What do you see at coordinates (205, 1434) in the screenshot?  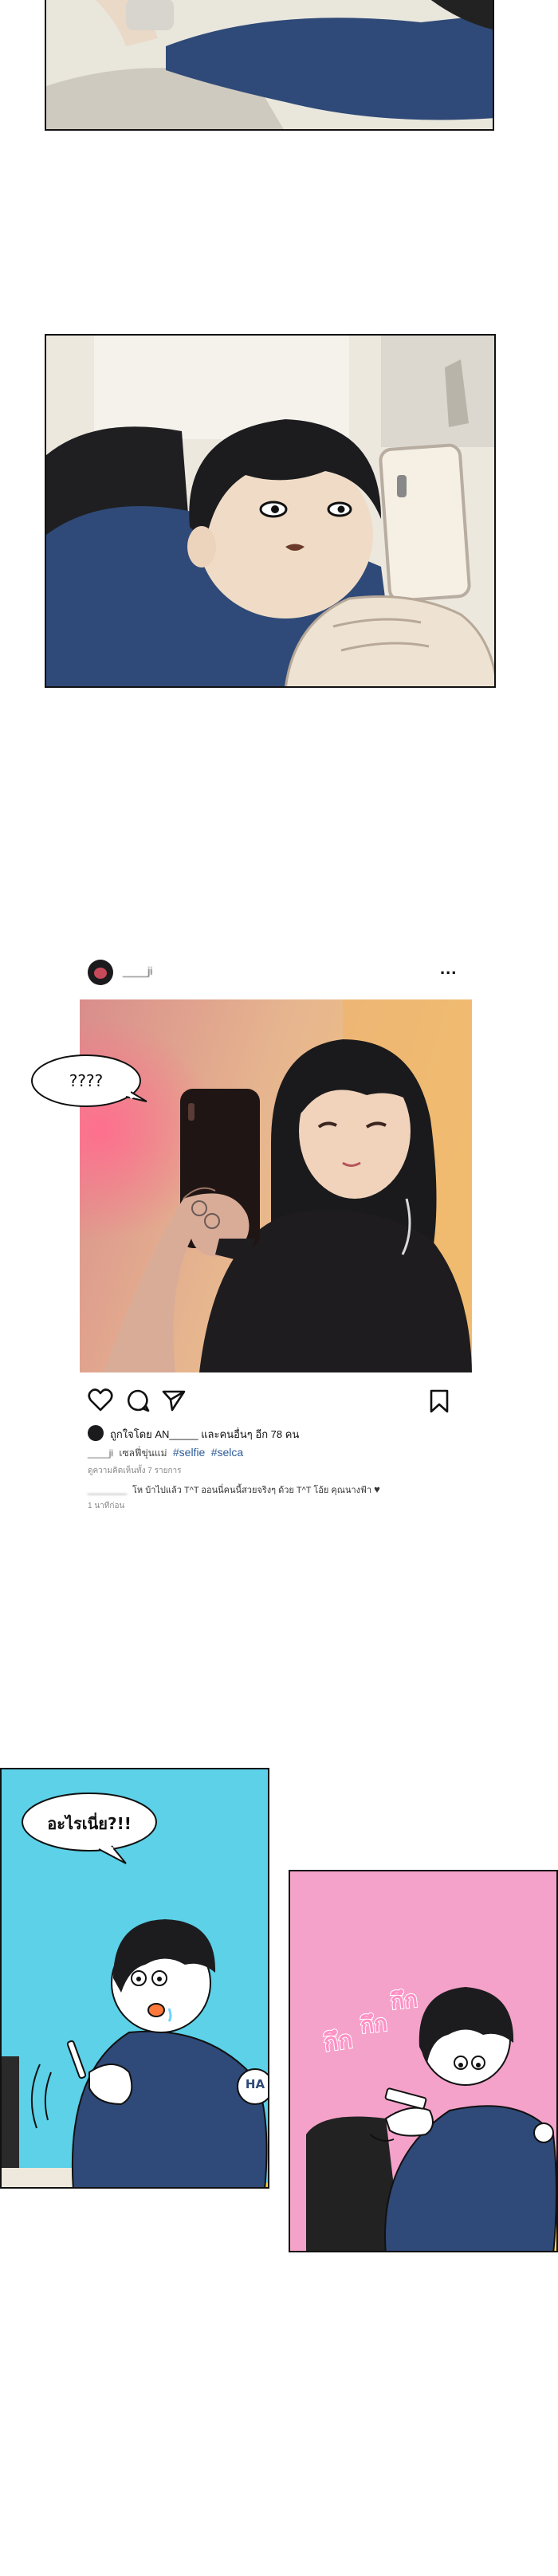 I see `likes-line: ถูกใจโดย AN_____ และคนอื่นๆ อีก 78 คน` at bounding box center [205, 1434].